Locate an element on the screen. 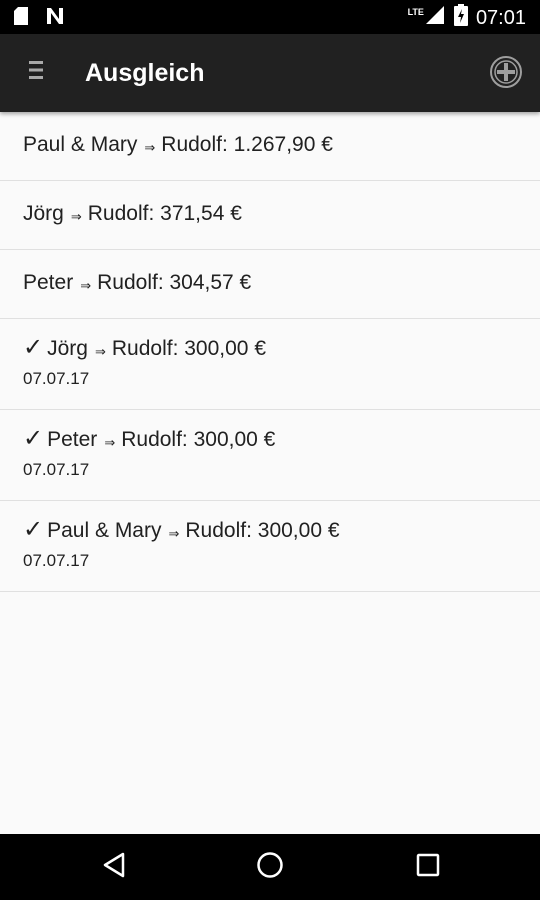 This screenshot has width=540, height=900. status-bar-left is located at coordinates (39, 18).